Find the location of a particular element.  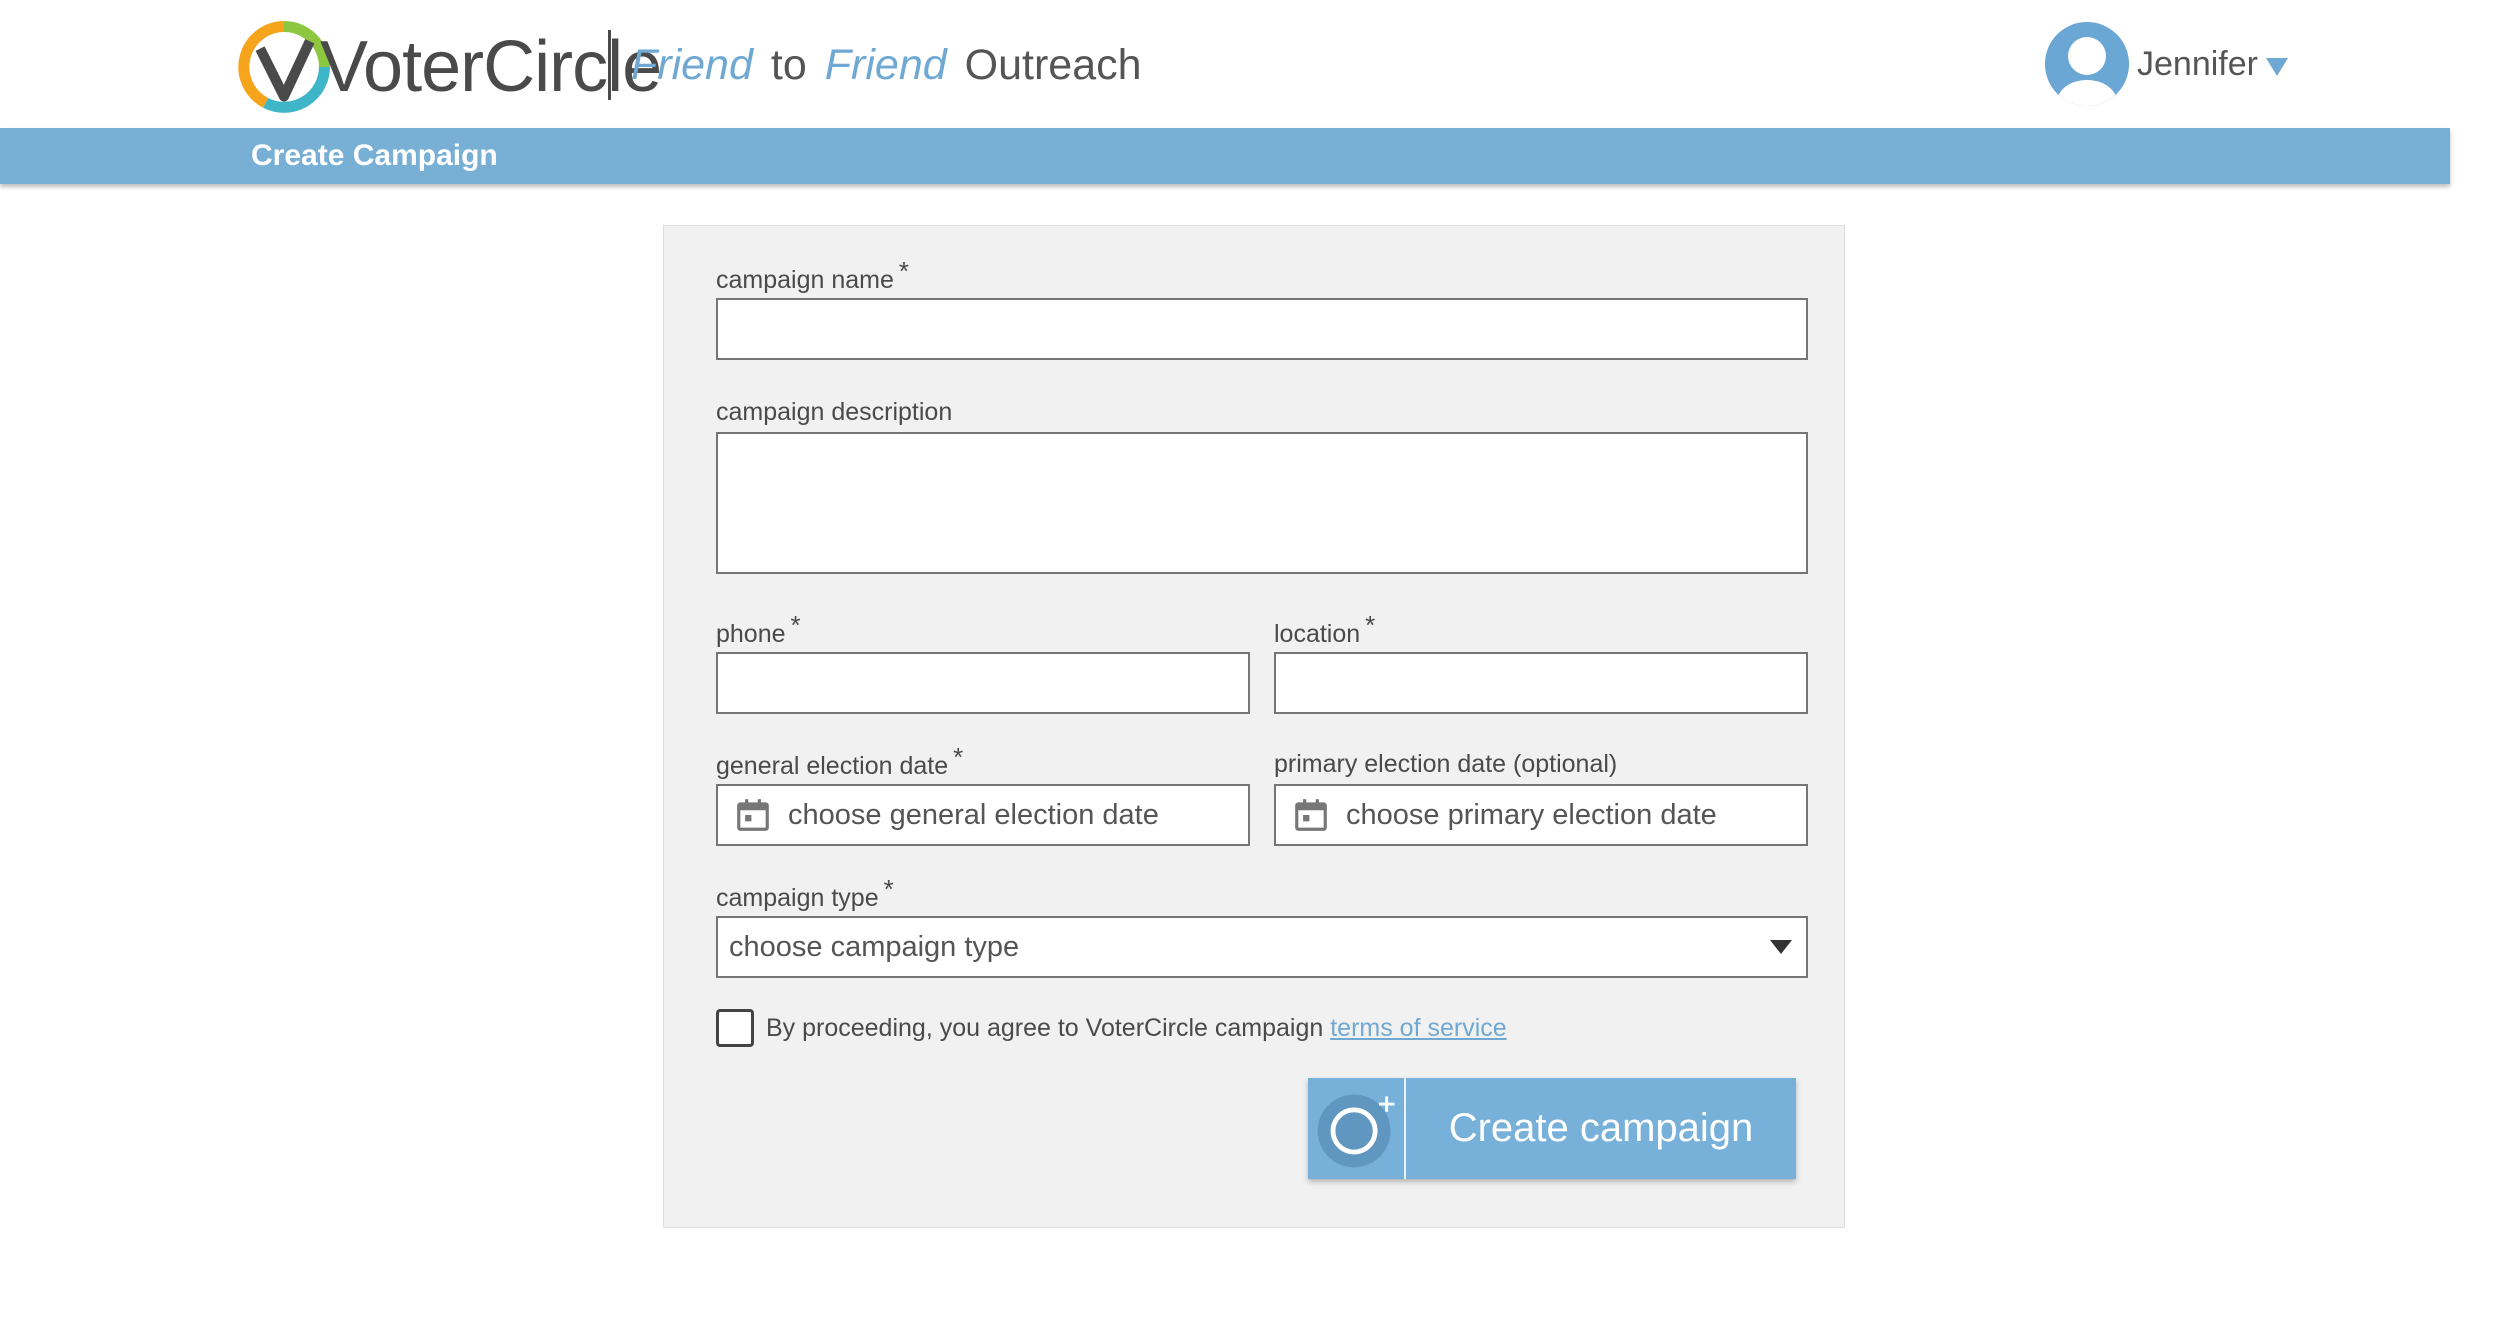

campaign-name-label: campaign name * is located at coordinates (813, 275).